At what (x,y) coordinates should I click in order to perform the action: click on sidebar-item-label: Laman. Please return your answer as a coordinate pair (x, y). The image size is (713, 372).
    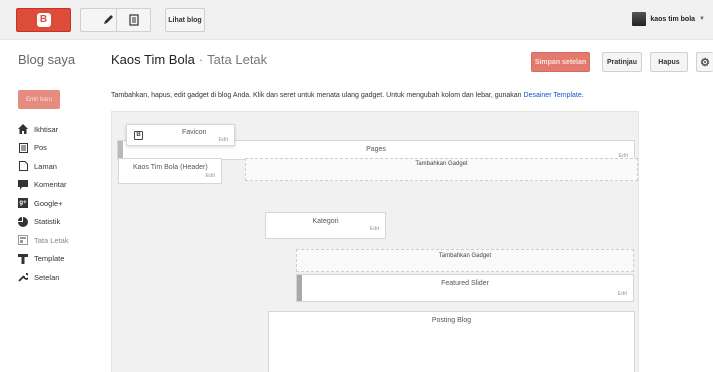
    Looking at the image, I should click on (45, 166).